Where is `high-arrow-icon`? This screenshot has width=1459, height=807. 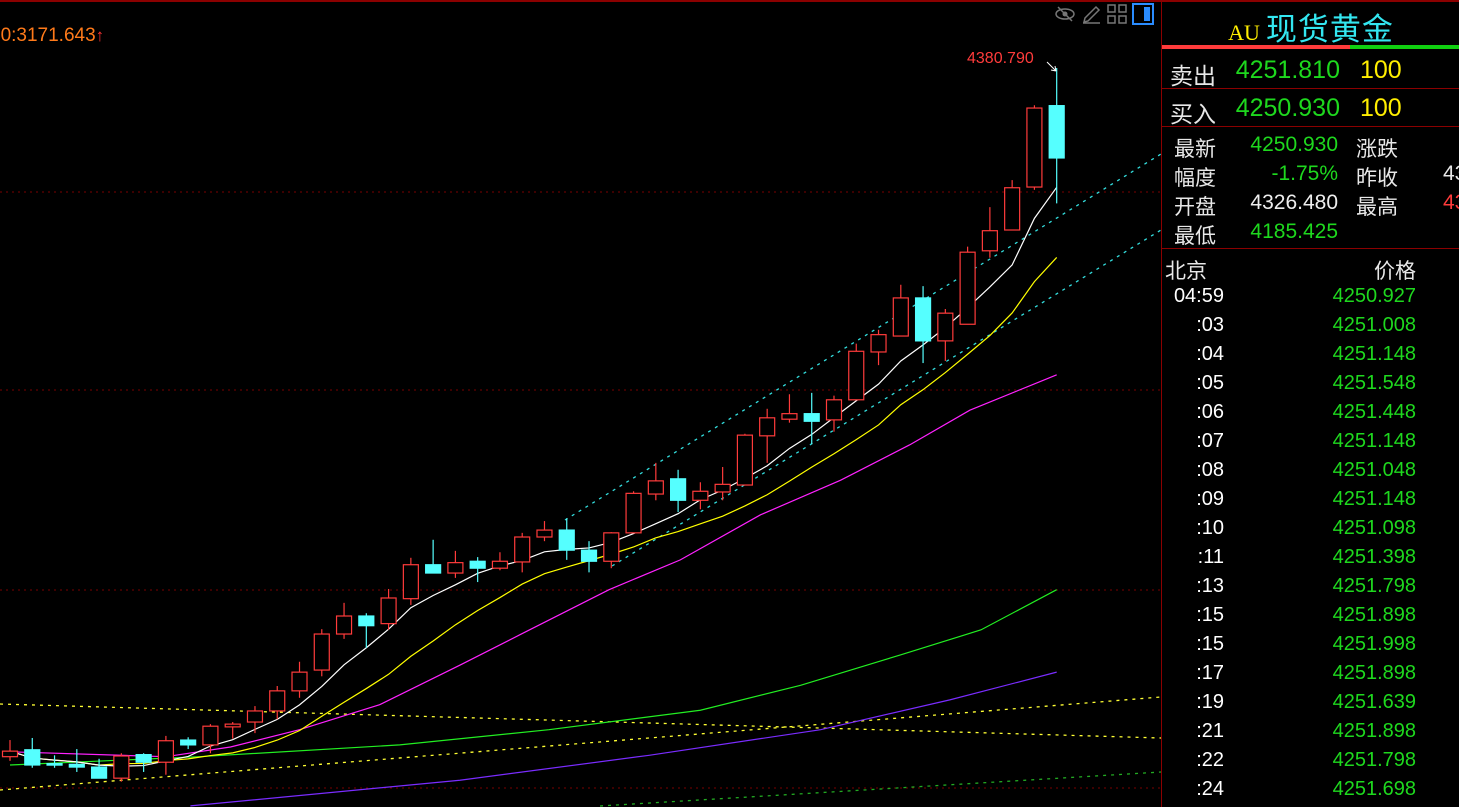
high-arrow-icon is located at coordinates (1051, 66).